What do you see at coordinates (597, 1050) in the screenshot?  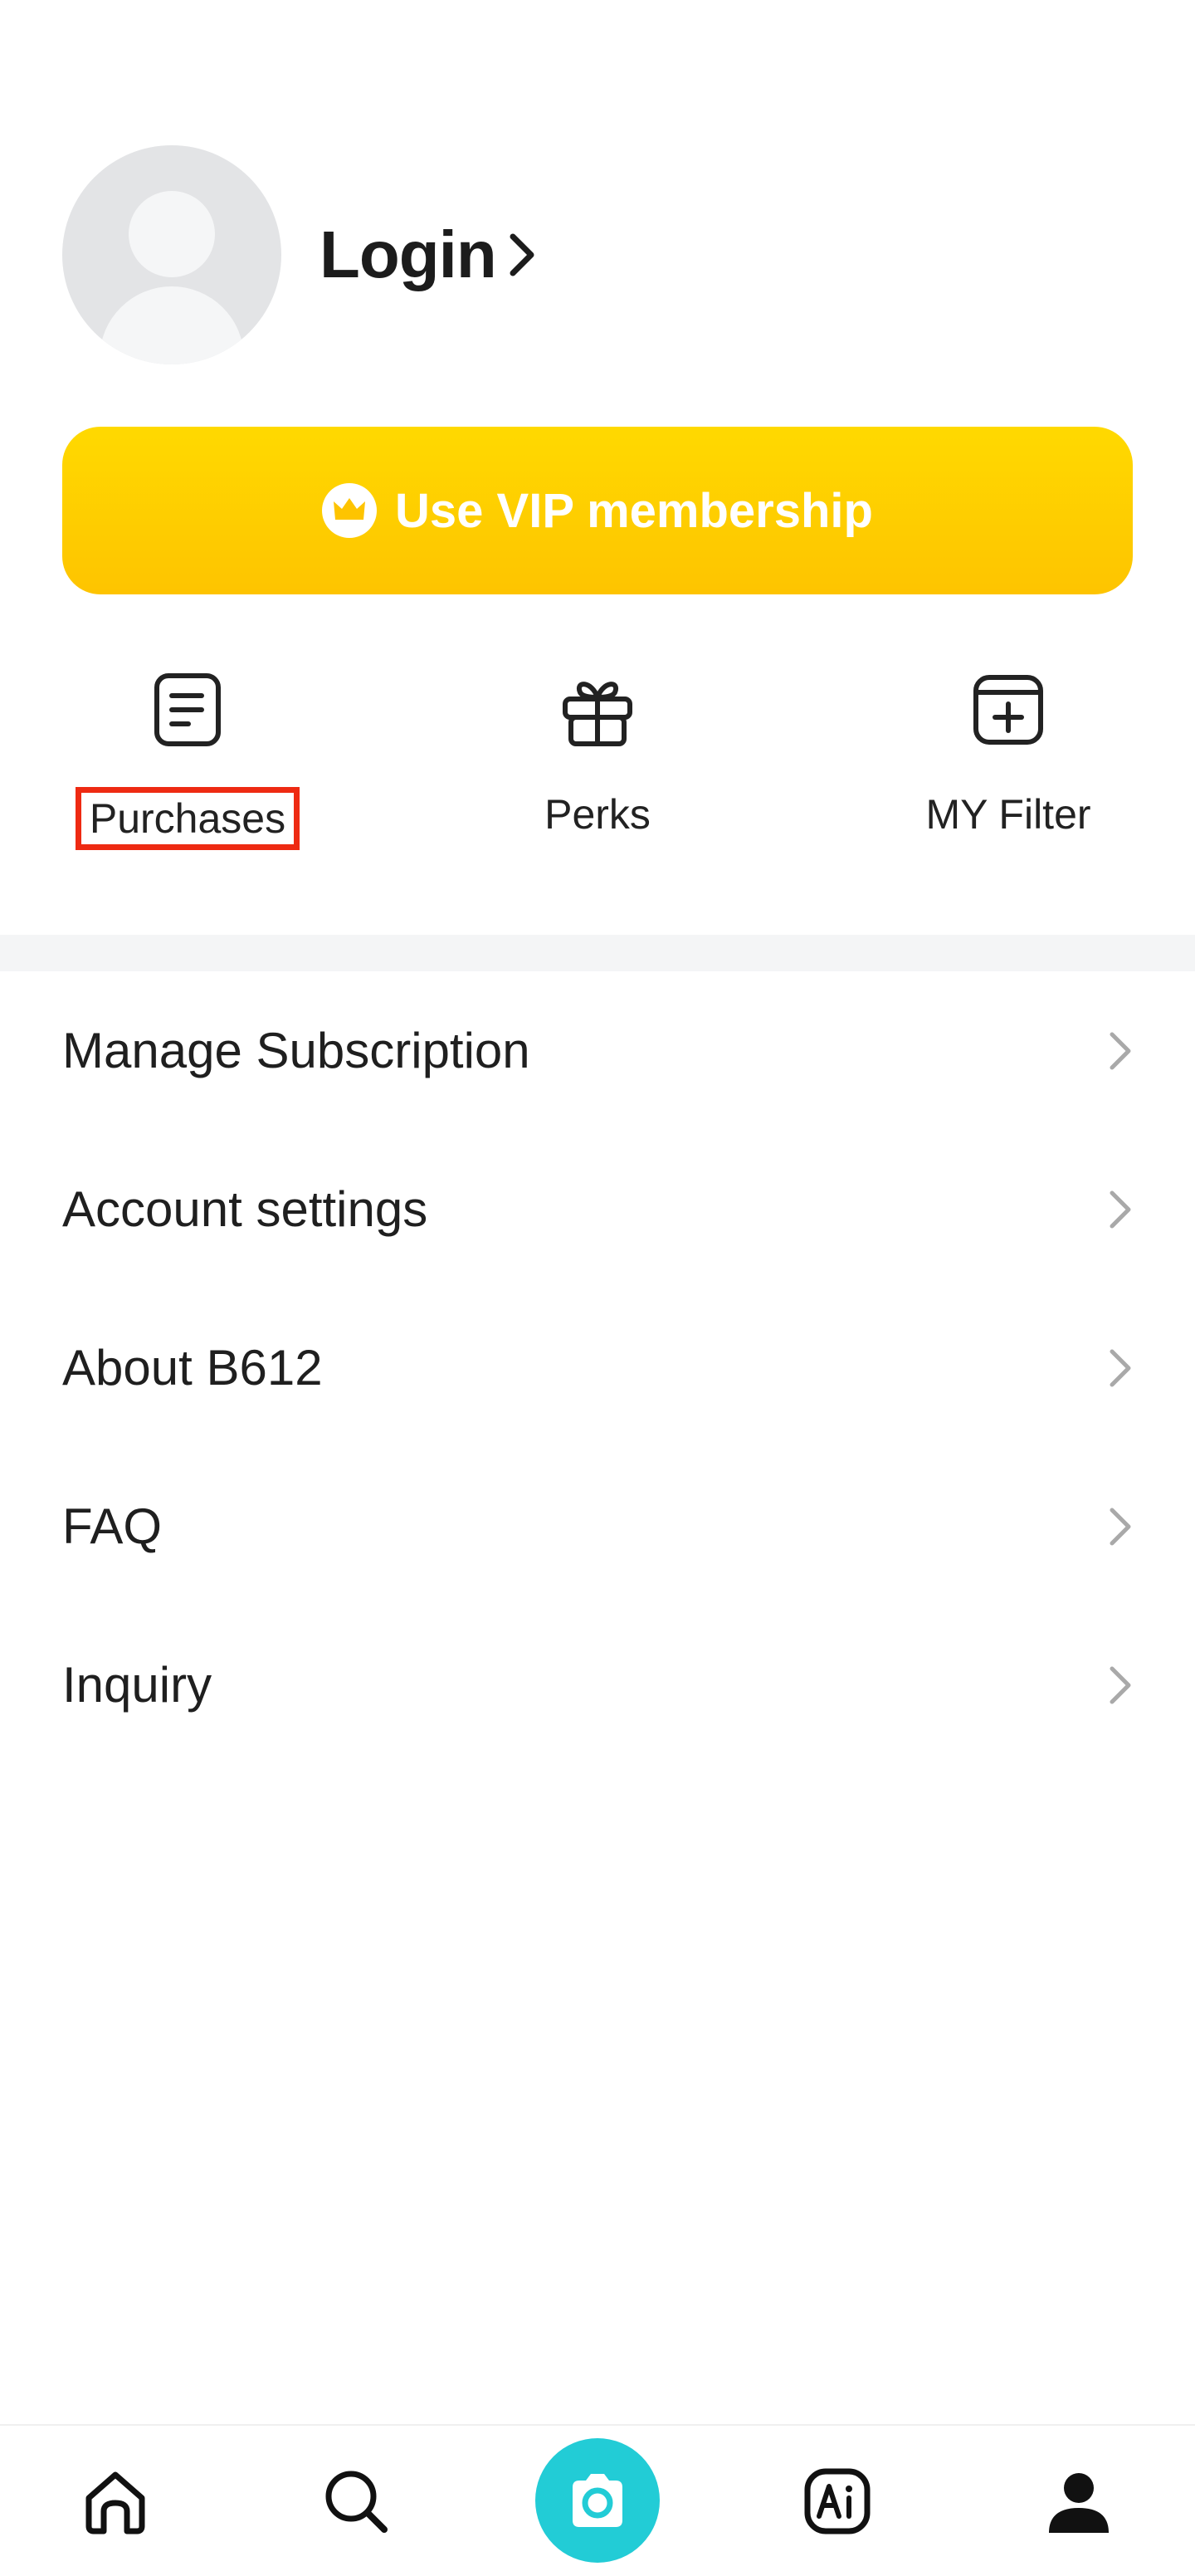 I see `menu-item-manage-subscription: Manage Subscription` at bounding box center [597, 1050].